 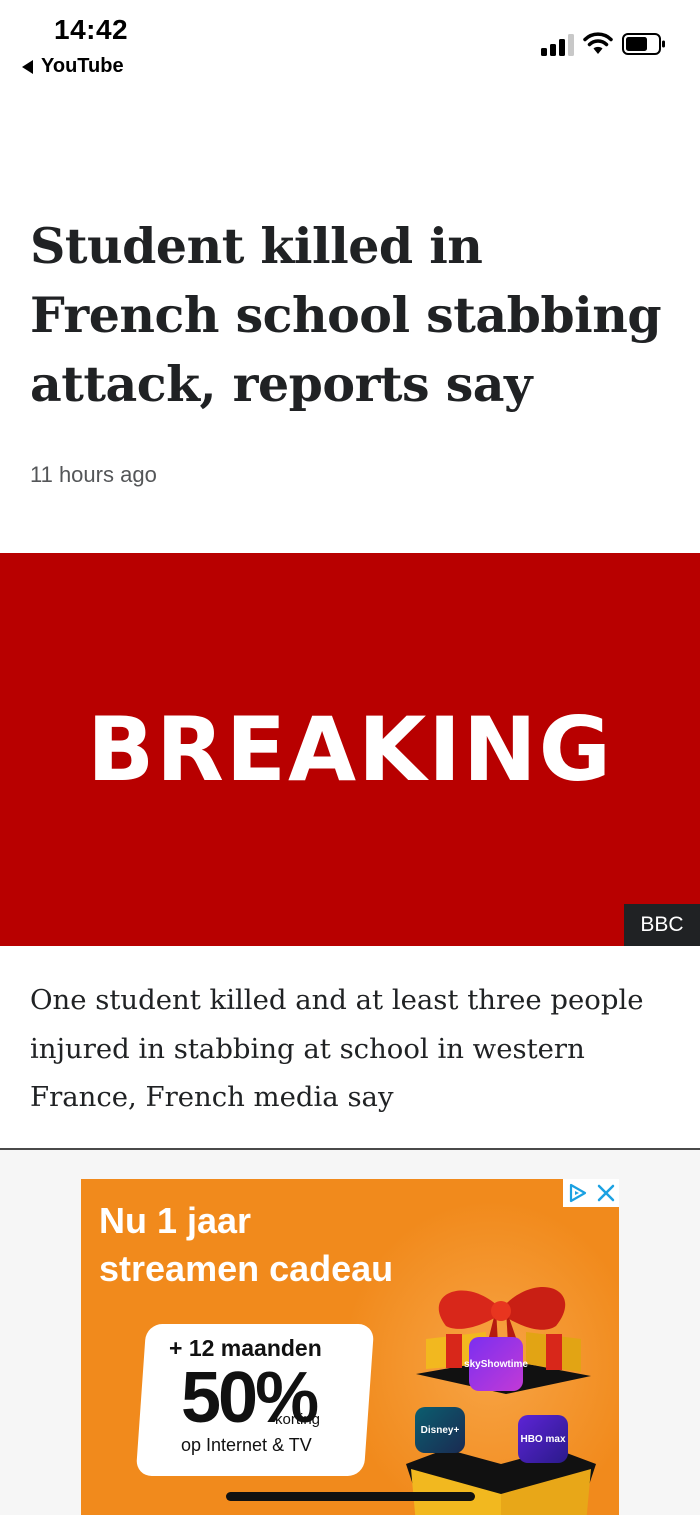 What do you see at coordinates (591, 1193) in the screenshot?
I see `ad-choices-button` at bounding box center [591, 1193].